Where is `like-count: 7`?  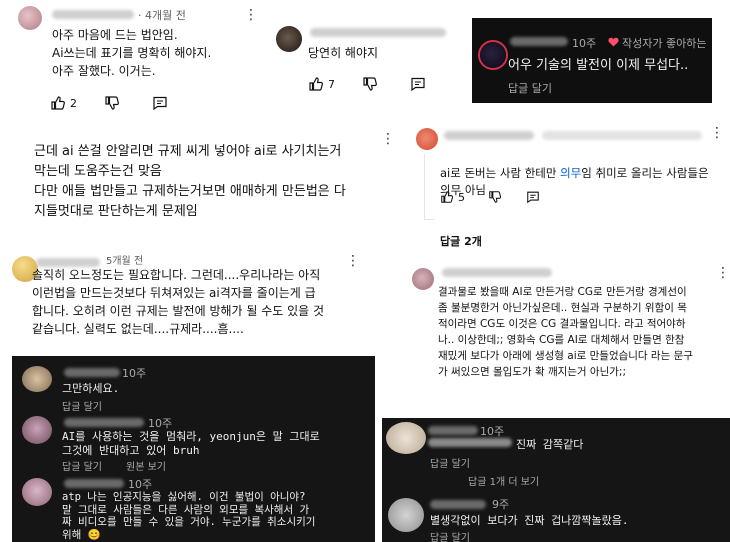 like-count: 7 is located at coordinates (331, 84).